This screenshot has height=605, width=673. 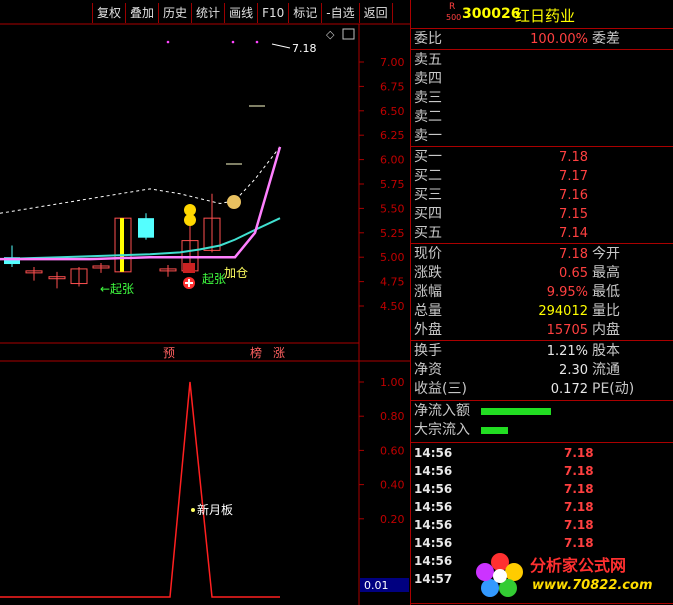 What do you see at coordinates (573, 195) in the screenshot?
I see `buy-row-3-value: 7.16` at bounding box center [573, 195].